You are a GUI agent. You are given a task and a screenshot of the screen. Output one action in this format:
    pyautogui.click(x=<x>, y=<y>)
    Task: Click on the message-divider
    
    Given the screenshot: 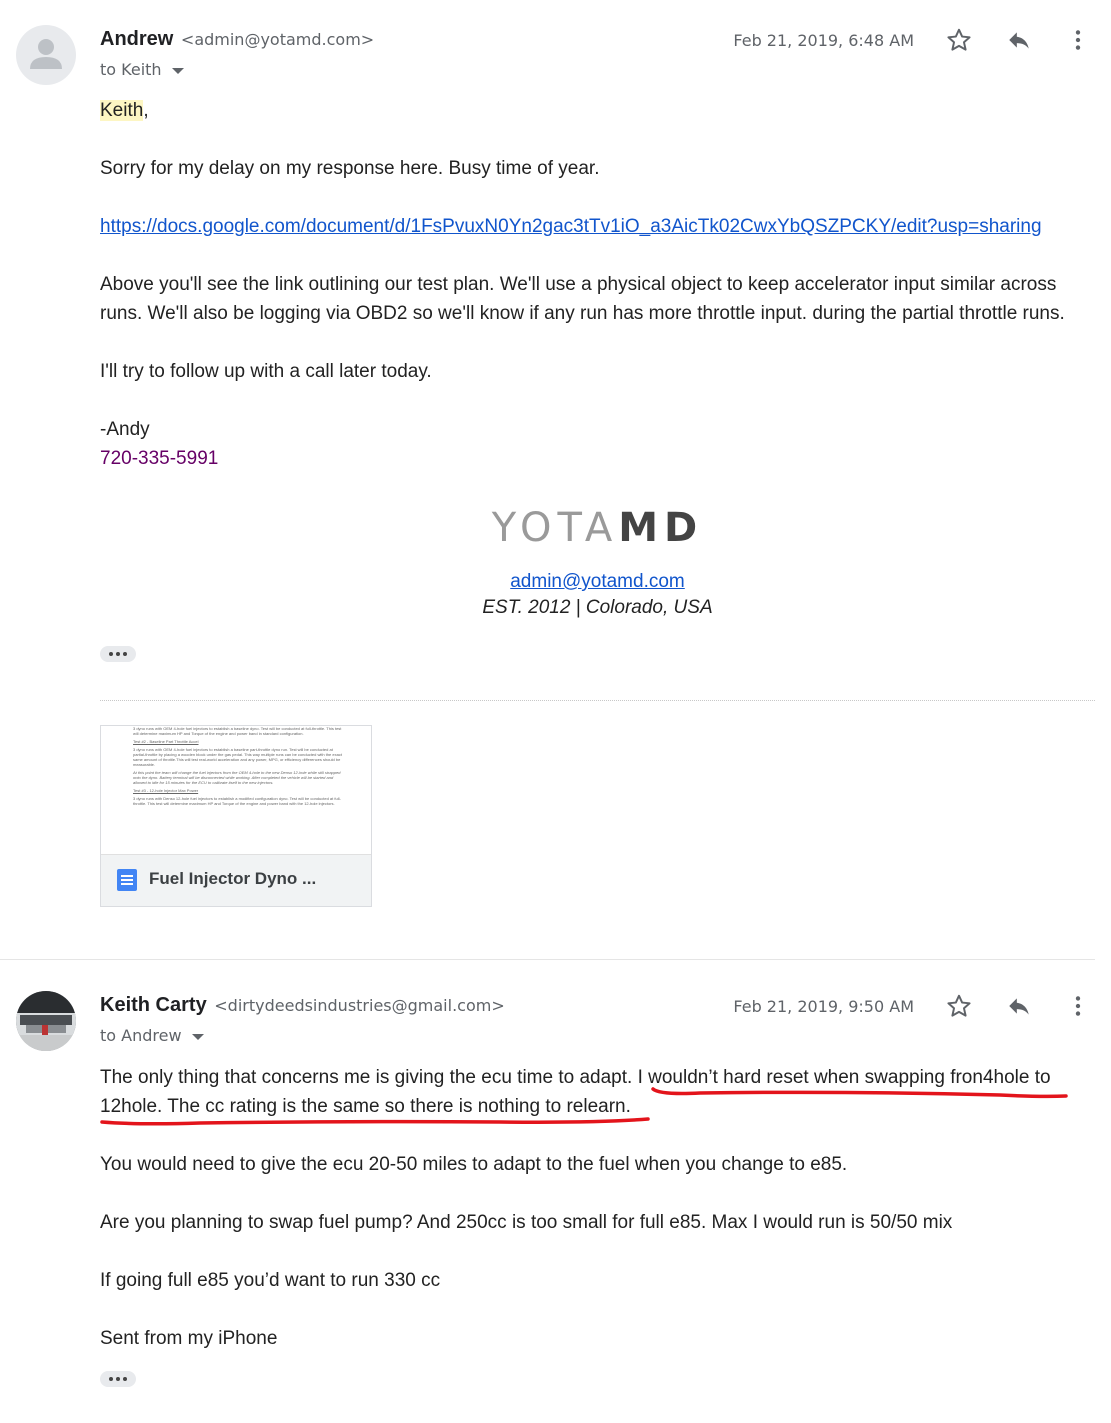 What is the action you would take?
    pyautogui.click(x=547, y=959)
    